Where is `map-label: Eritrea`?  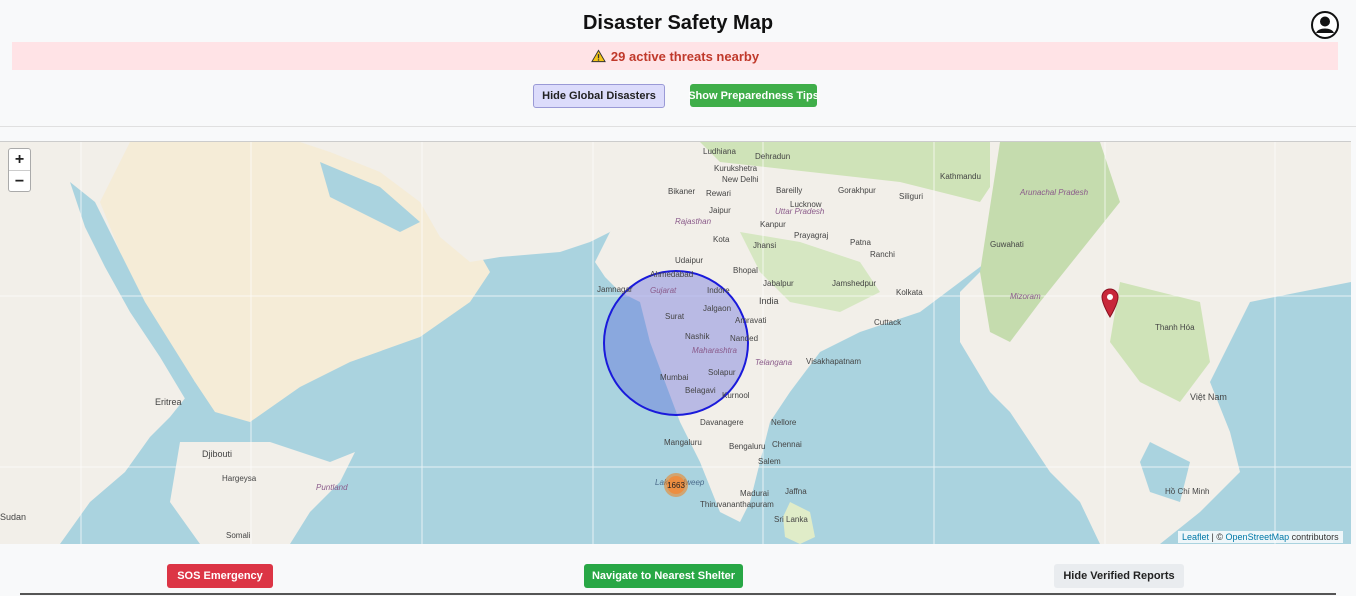 map-label: Eritrea is located at coordinates (168, 402).